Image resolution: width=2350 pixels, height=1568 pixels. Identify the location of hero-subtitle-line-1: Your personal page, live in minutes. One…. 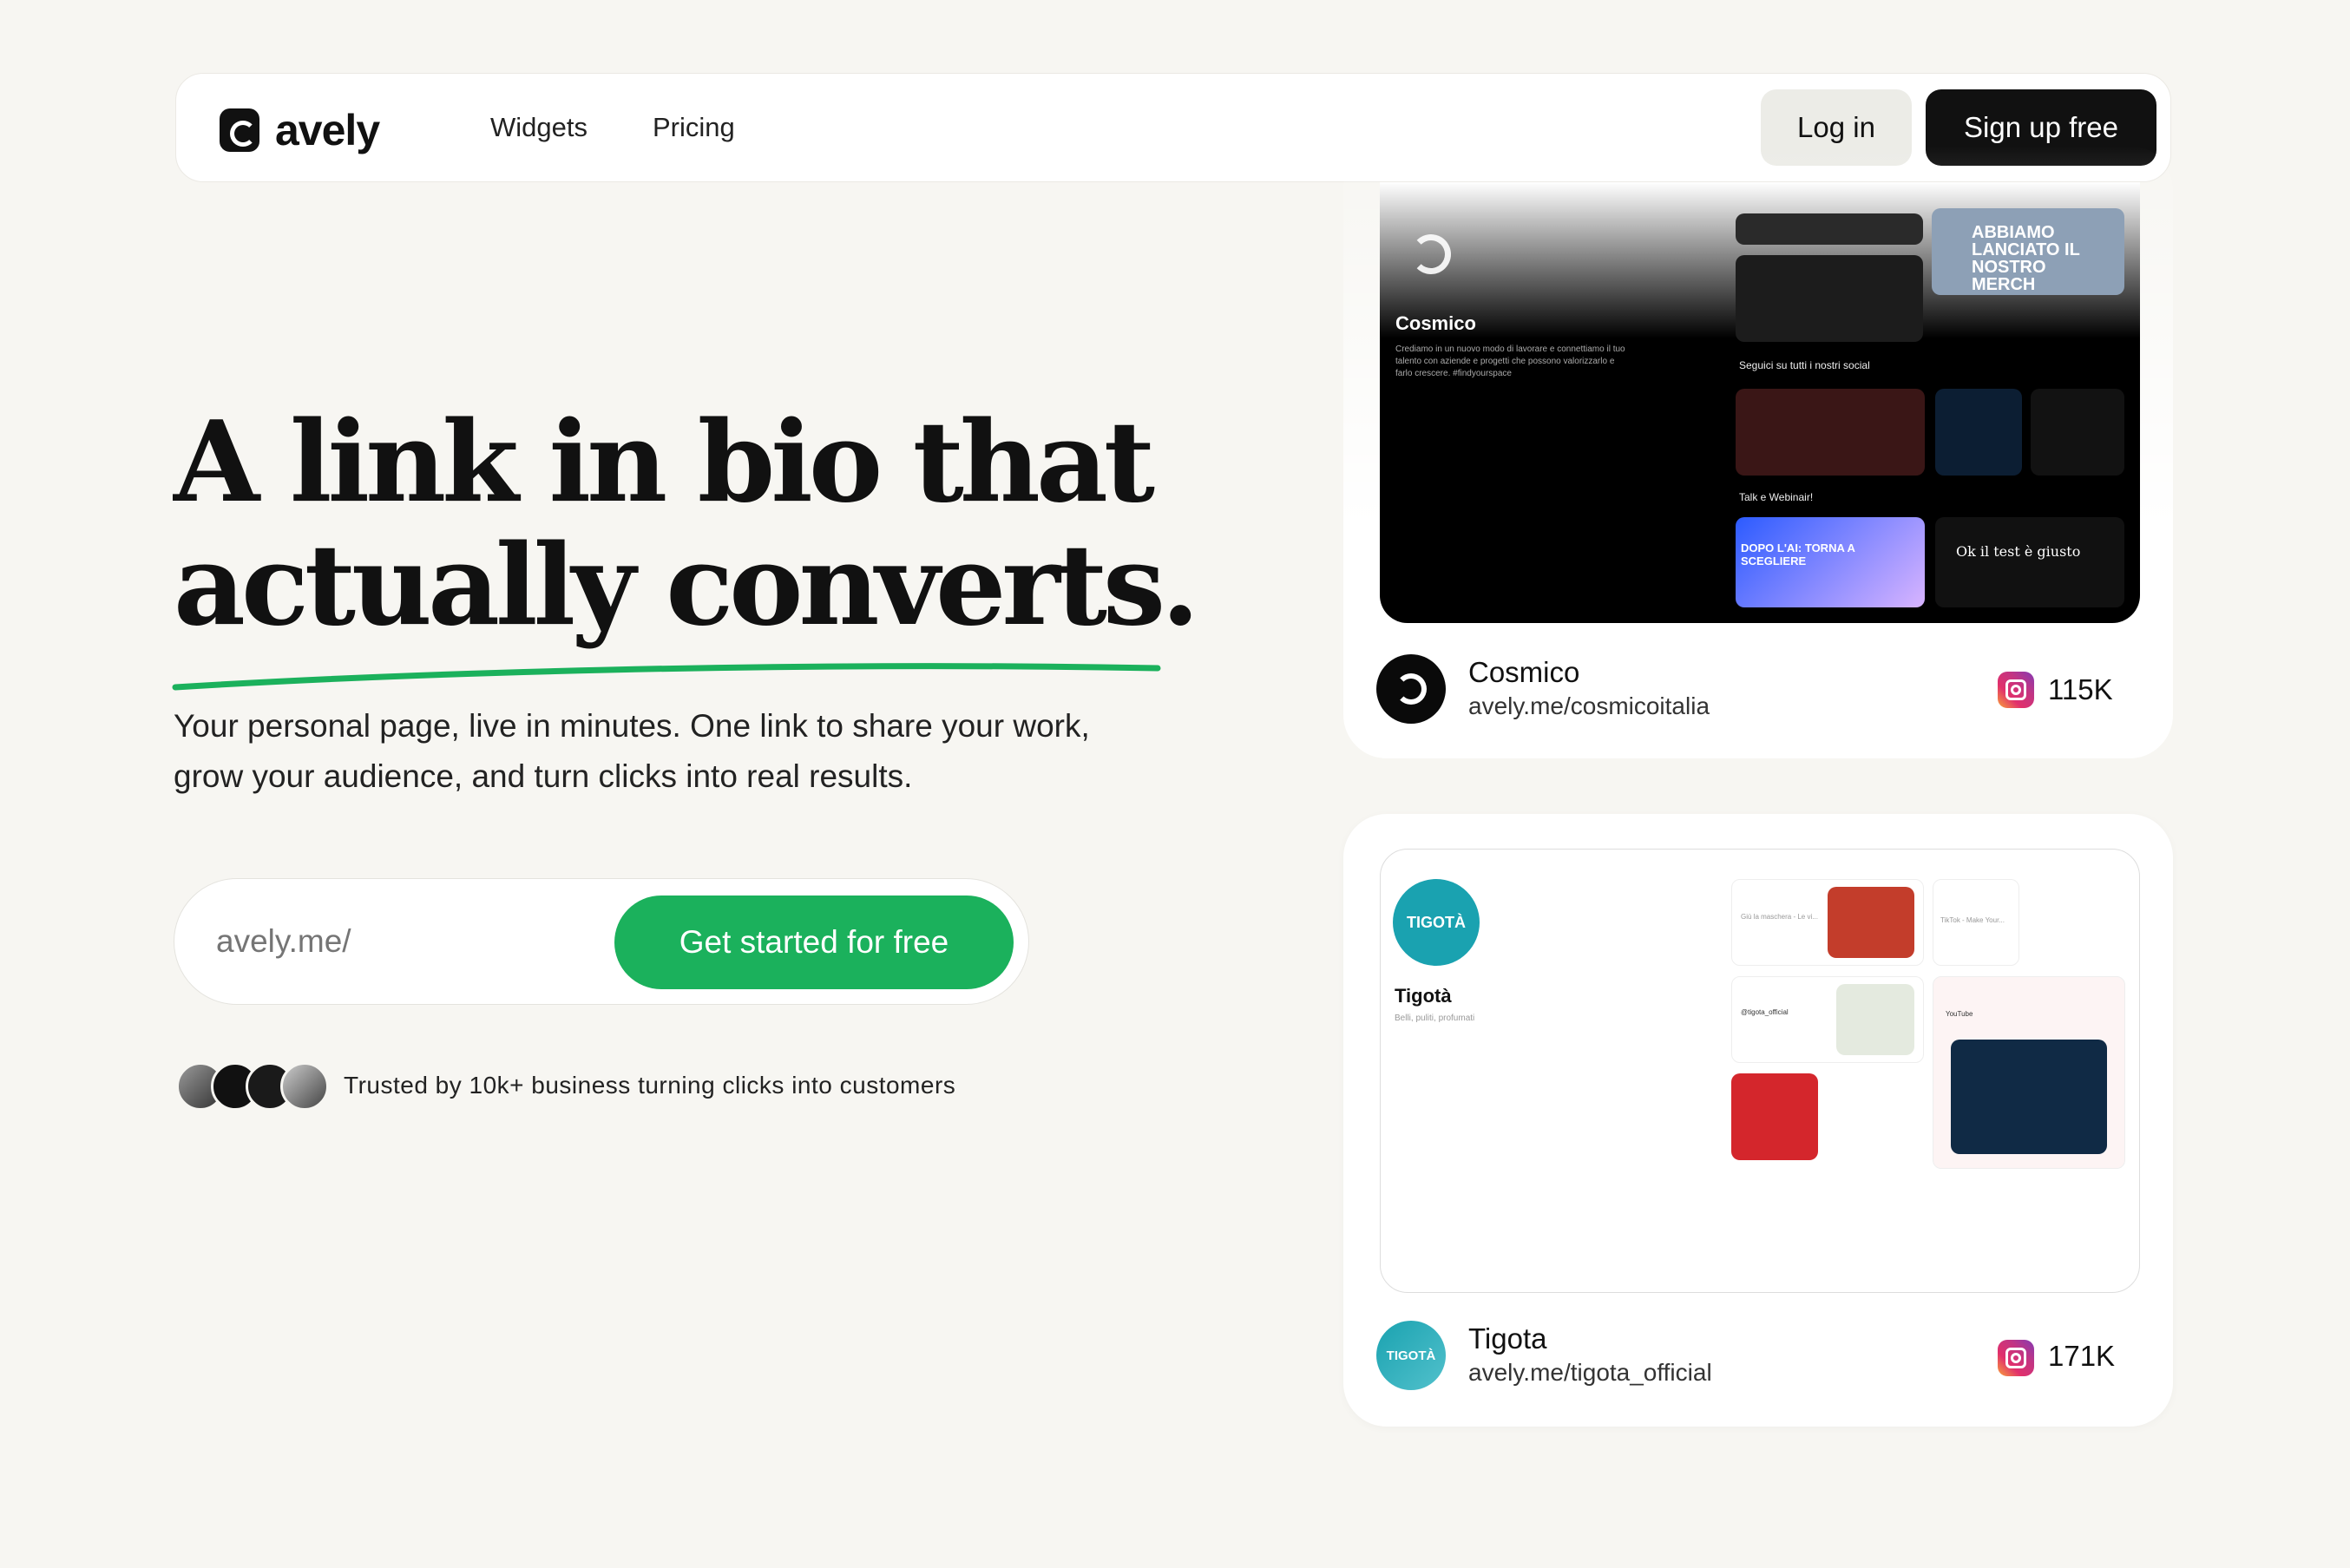
(632, 726).